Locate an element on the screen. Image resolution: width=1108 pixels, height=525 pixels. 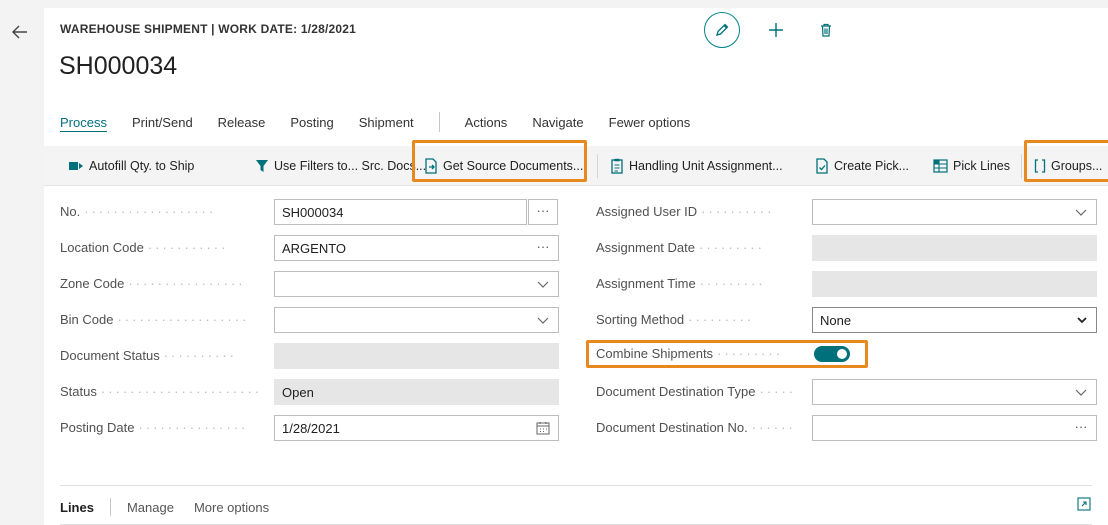
menu-navigate: Navigate is located at coordinates (557, 122).